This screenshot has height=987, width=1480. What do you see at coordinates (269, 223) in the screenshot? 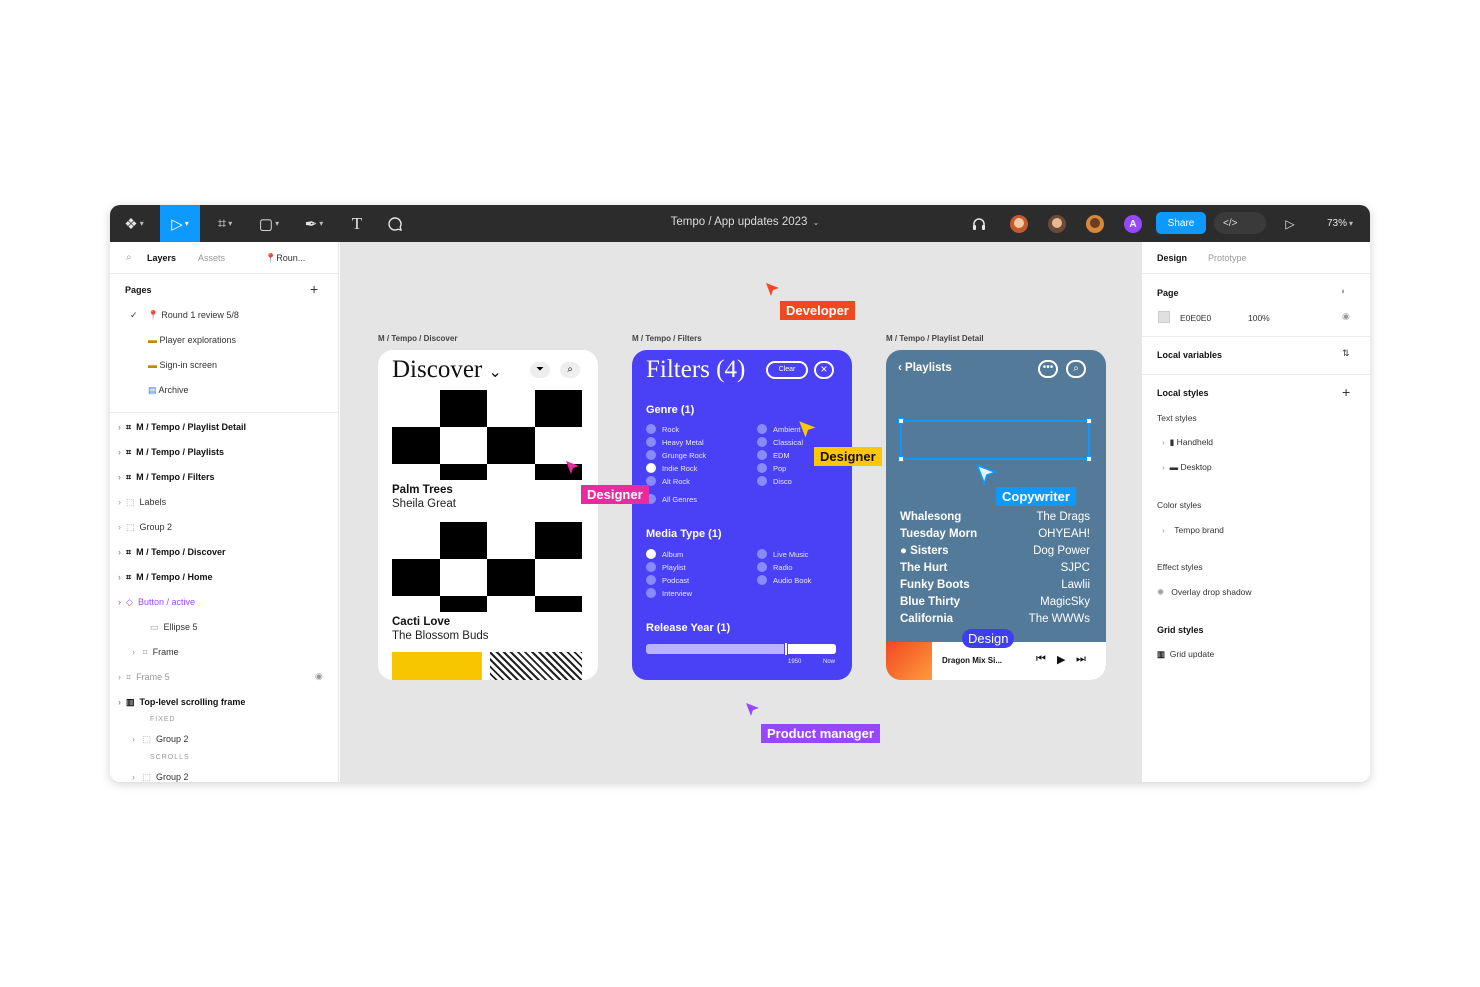
I see `shape-tool-button: ▢ ▾` at bounding box center [269, 223].